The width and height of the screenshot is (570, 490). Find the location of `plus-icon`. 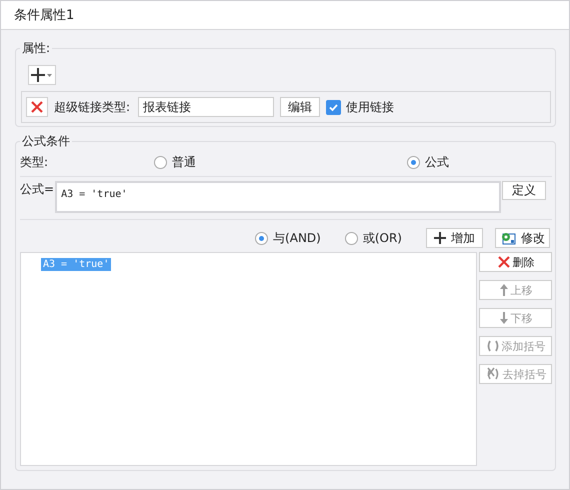

plus-icon is located at coordinates (440, 238).